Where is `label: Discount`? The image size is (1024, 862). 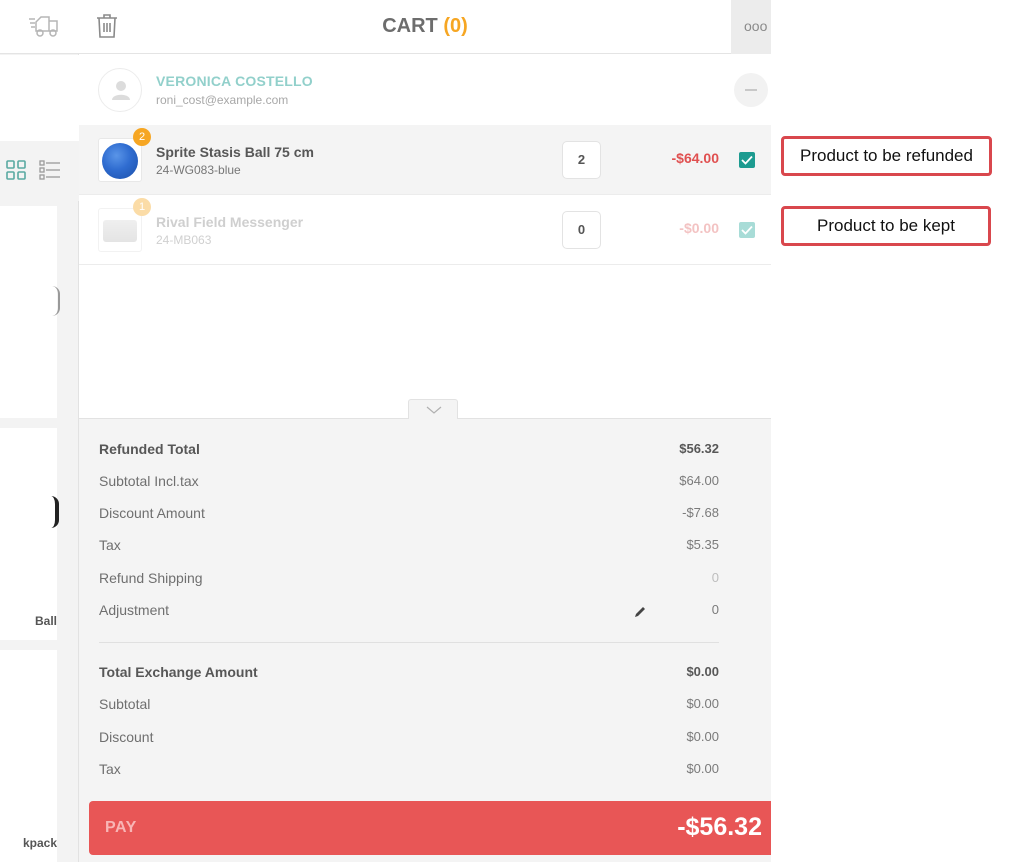
label: Discount is located at coordinates (126, 737).